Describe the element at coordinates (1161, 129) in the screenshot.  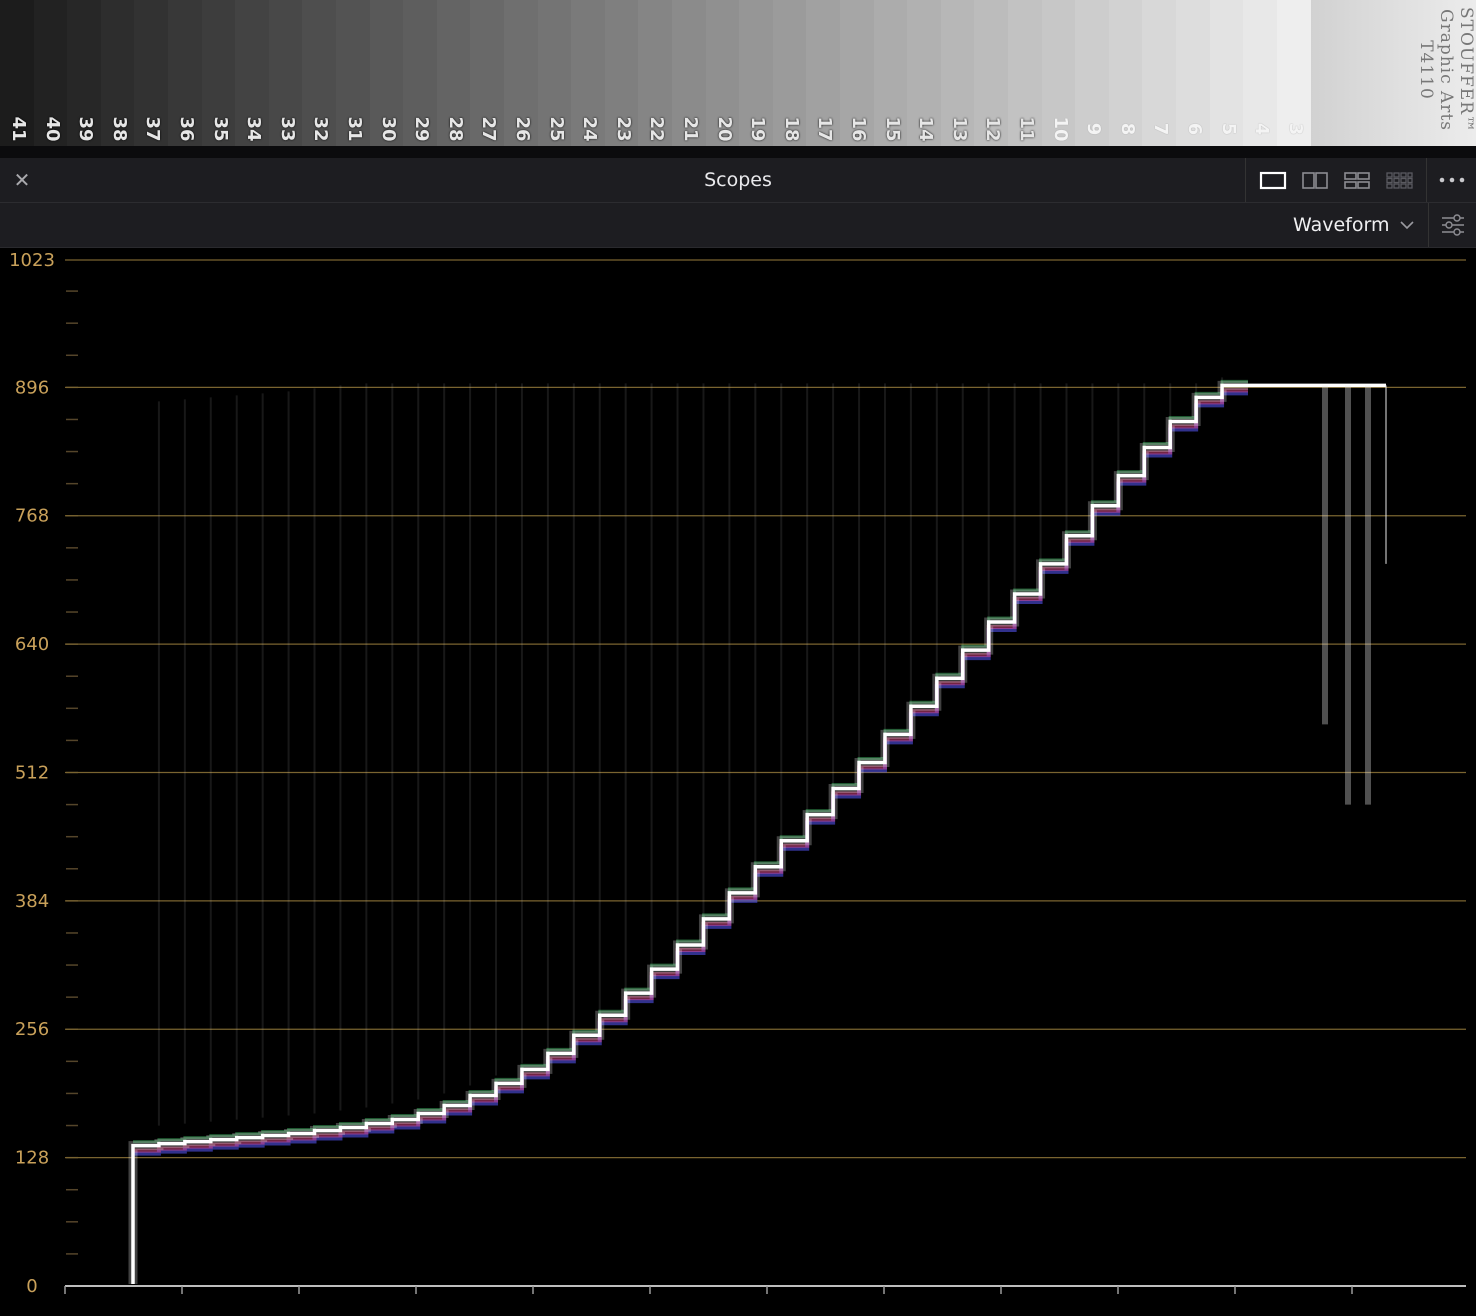
I see `step-number: 7` at that location.